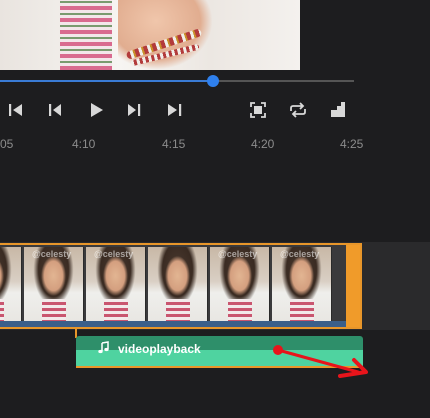 This screenshot has height=418, width=430. What do you see at coordinates (86, 35) in the screenshot?
I see `preview-embroidery` at bounding box center [86, 35].